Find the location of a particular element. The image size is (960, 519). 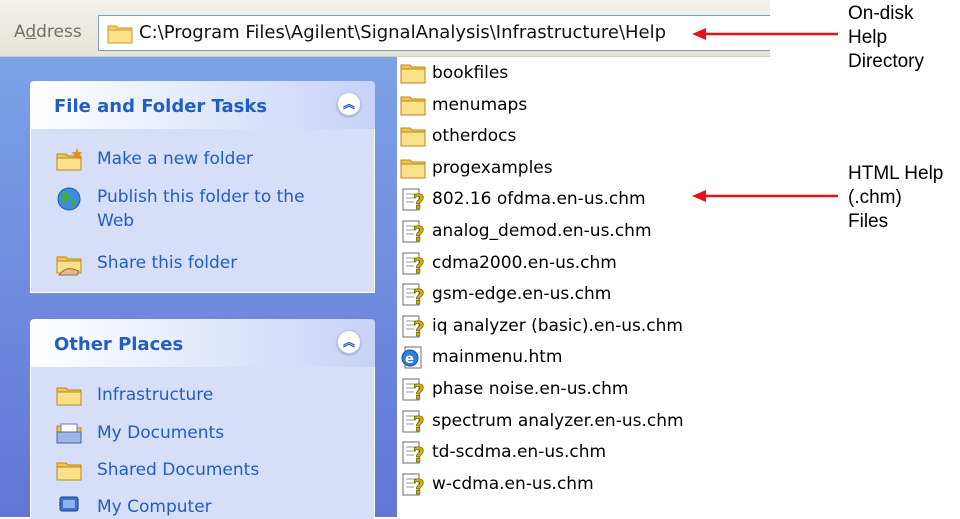

svg-text: e is located at coordinates (409, 359).